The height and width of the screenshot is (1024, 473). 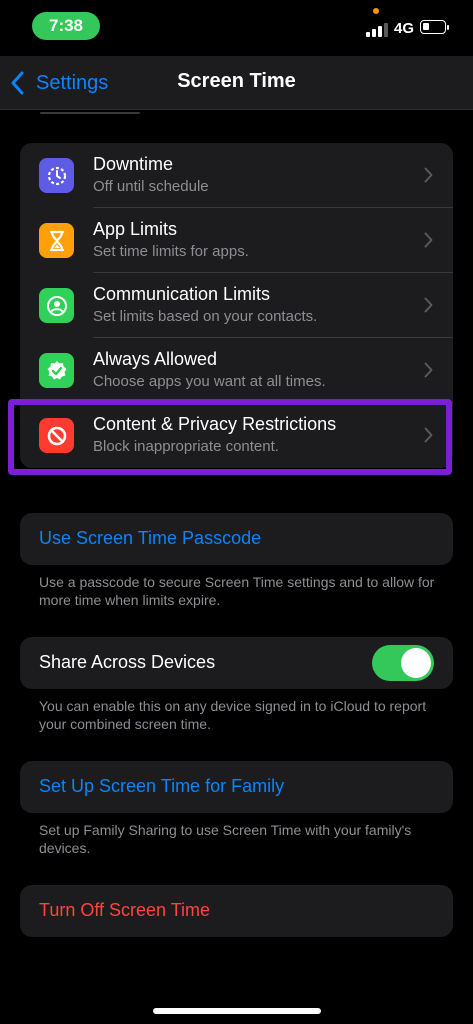 What do you see at coordinates (215, 424) in the screenshot?
I see `row-title: Content & Privacy Restrictions` at bounding box center [215, 424].